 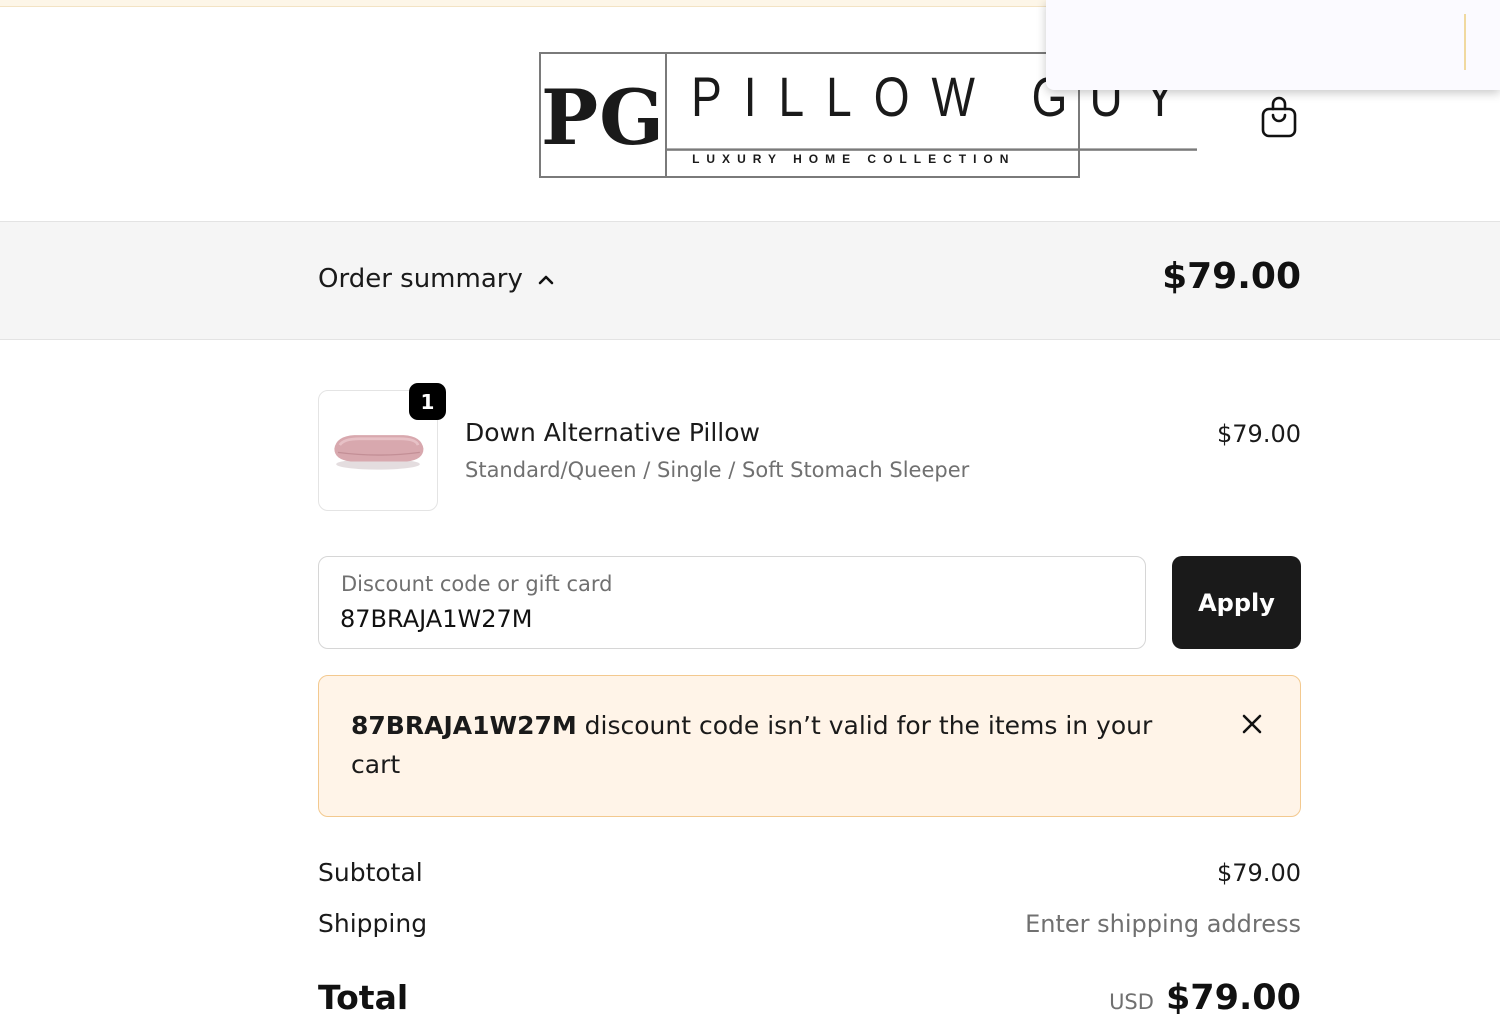 What do you see at coordinates (1231, 276) in the screenshot?
I see `order-summary-total: $79.00` at bounding box center [1231, 276].